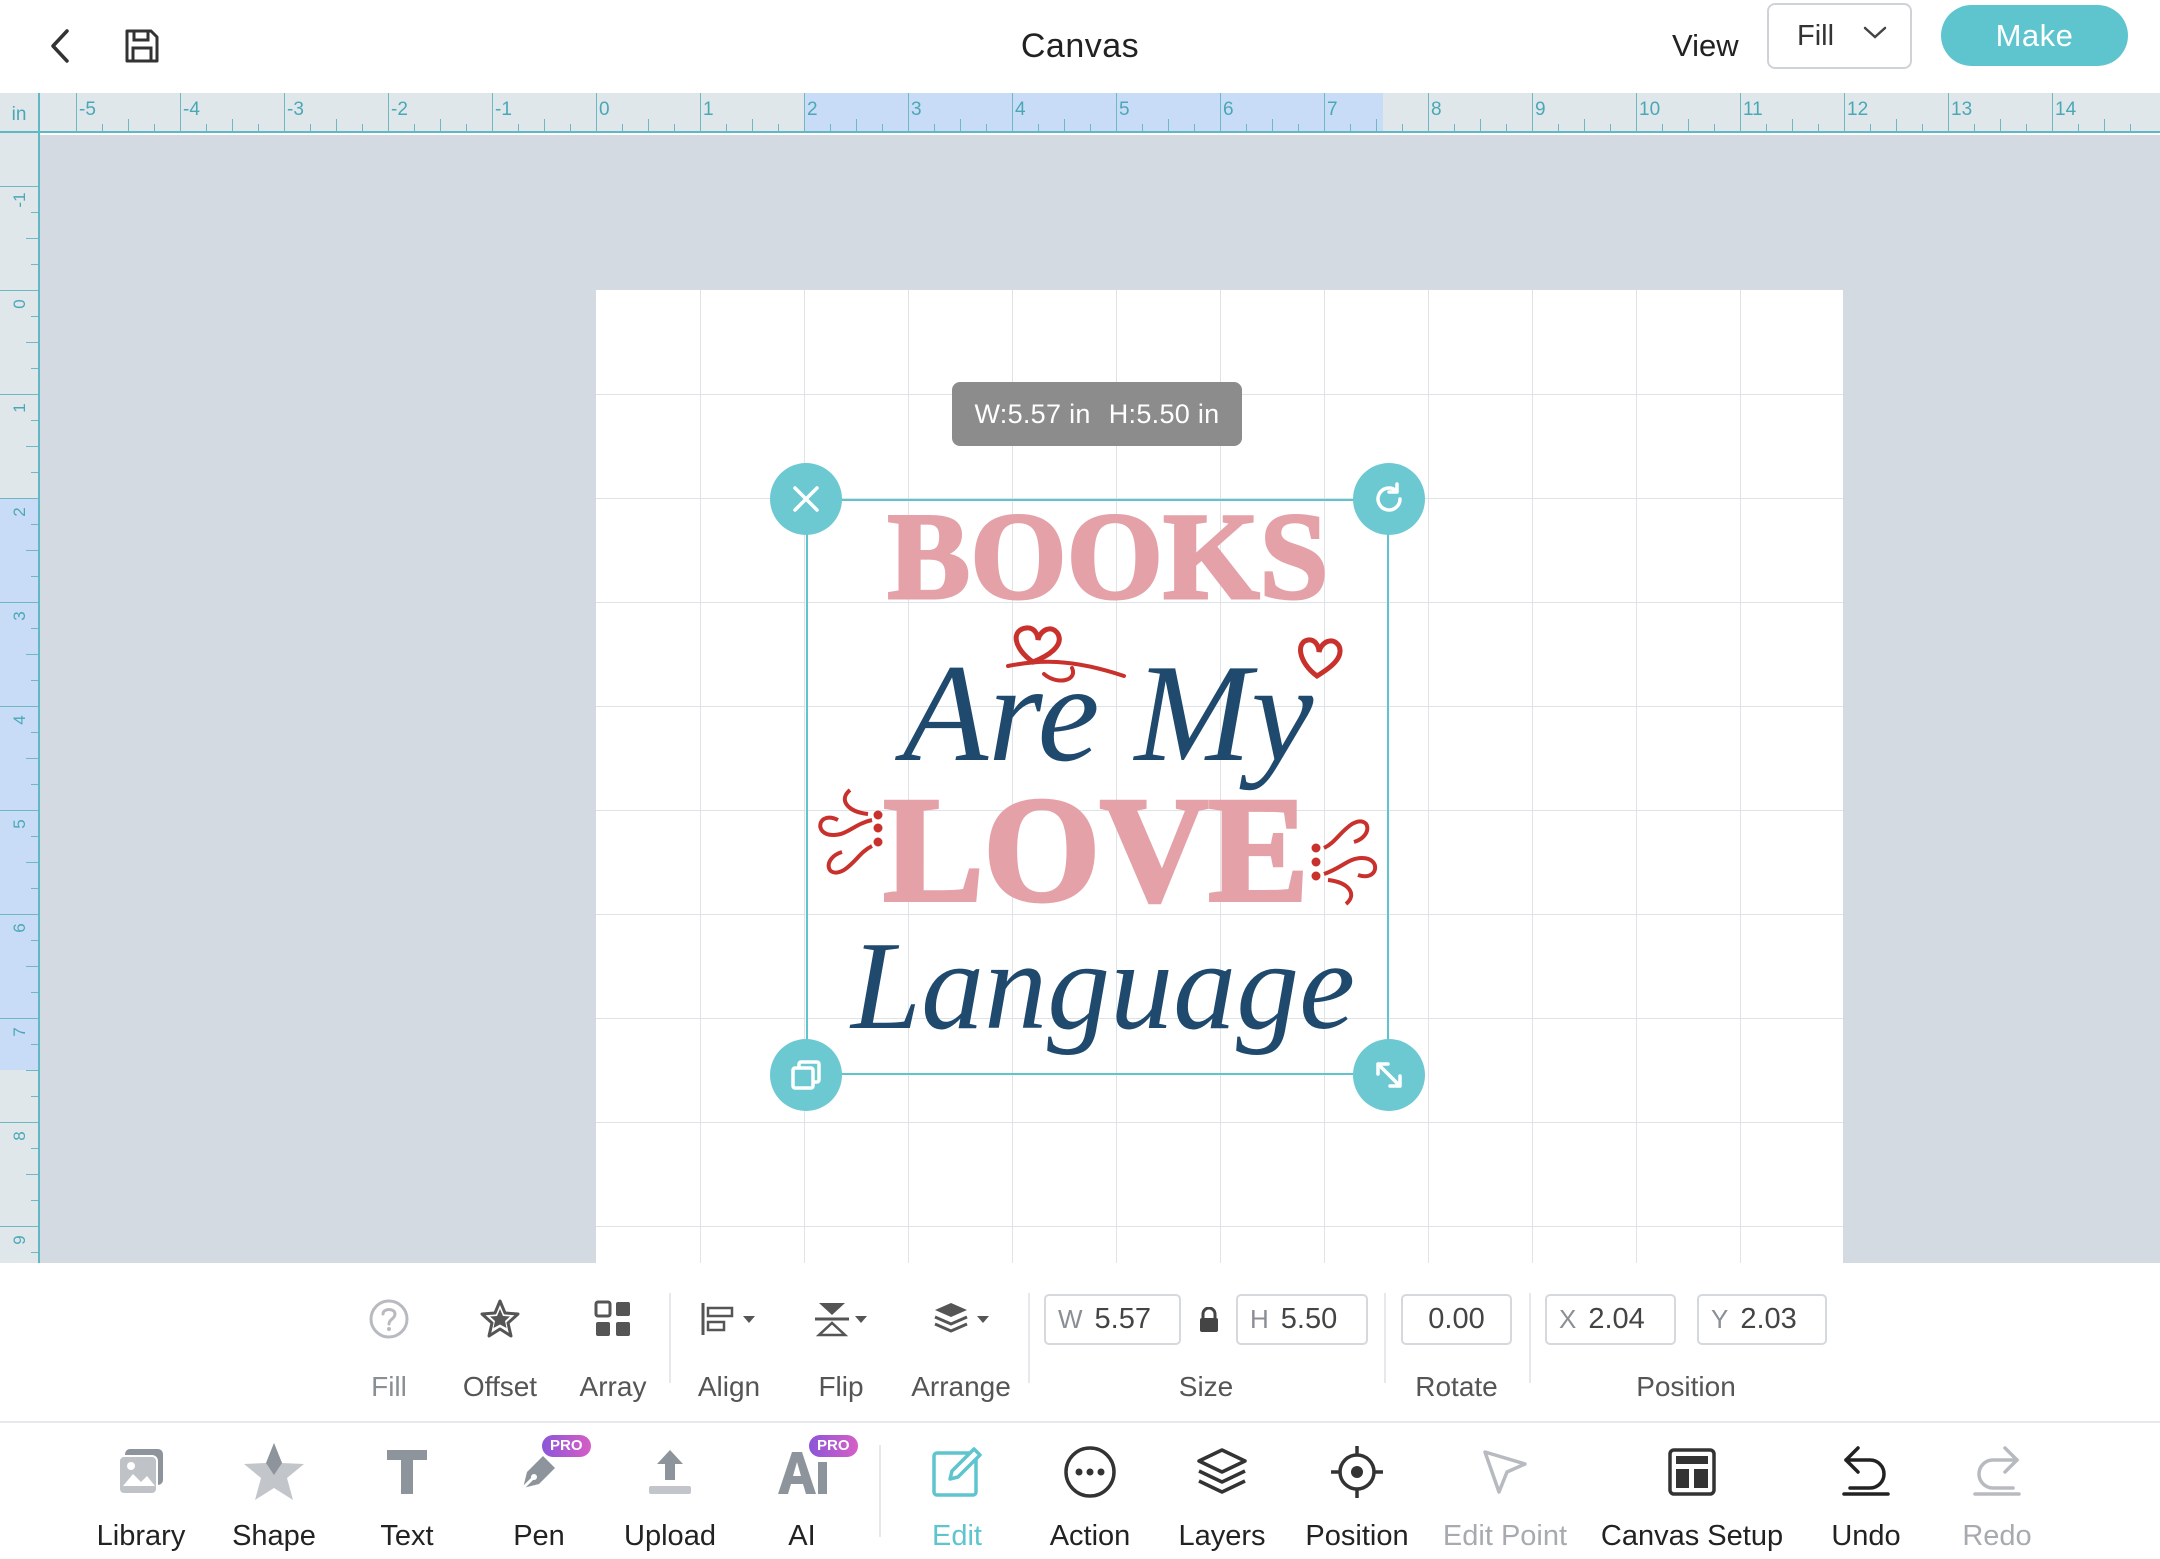  I want to click on fill-tool: Fill, so click(389, 1343).